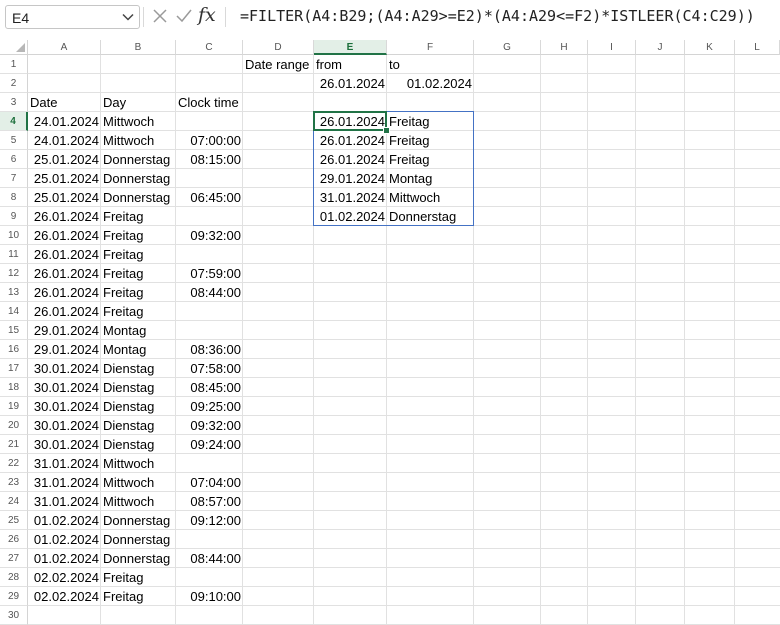 This screenshot has width=780, height=625. I want to click on cell-c20: 09:32:00, so click(209, 425).